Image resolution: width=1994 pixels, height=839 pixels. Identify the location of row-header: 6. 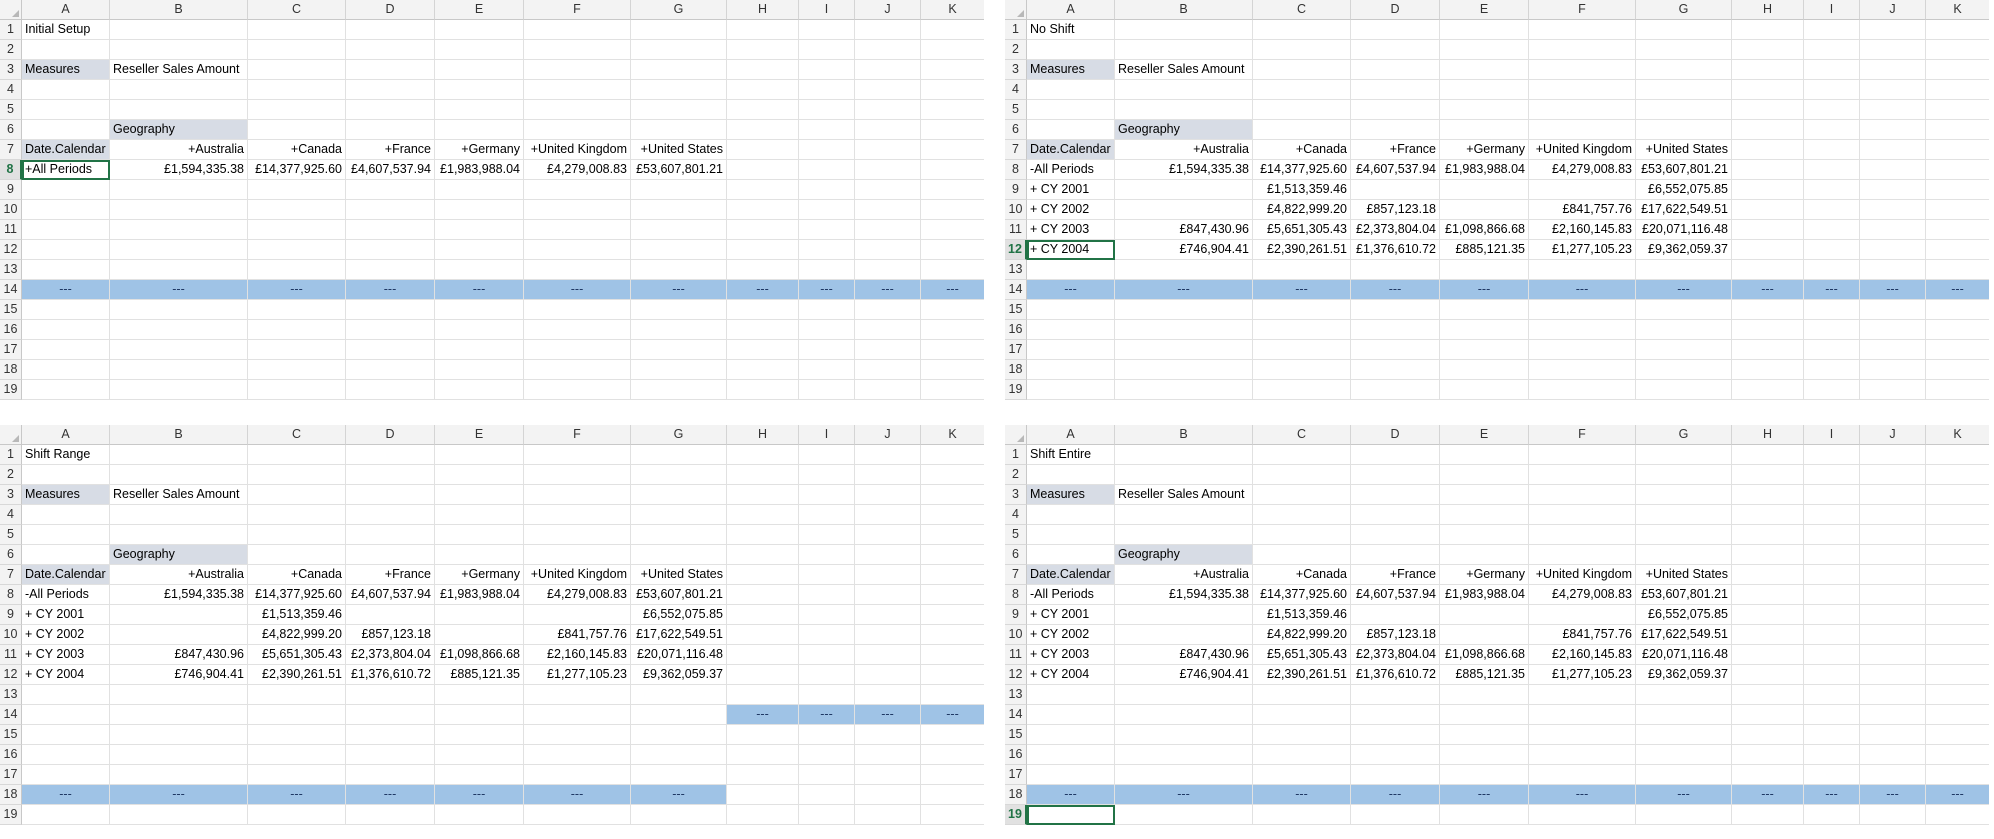
(1016, 555).